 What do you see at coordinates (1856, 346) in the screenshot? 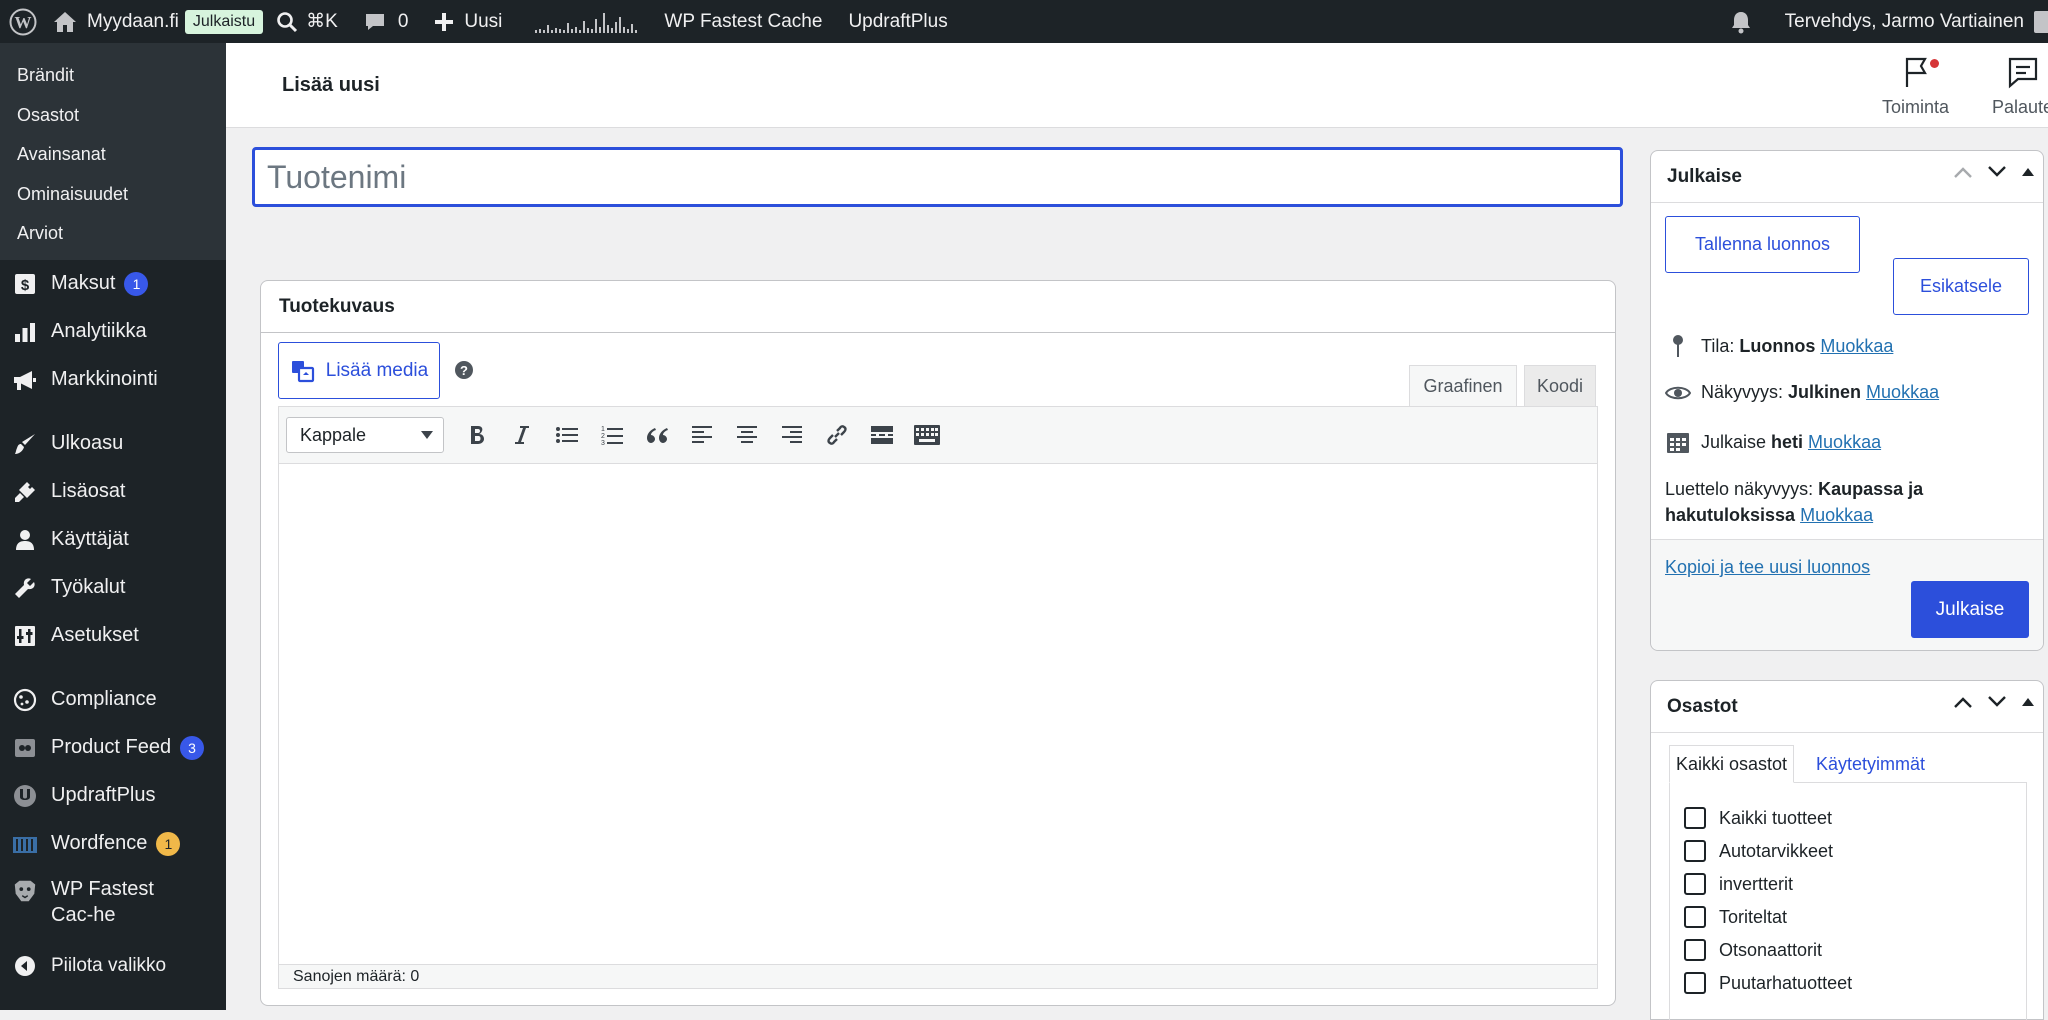
I see `edit-status-link: Muokkaa` at bounding box center [1856, 346].